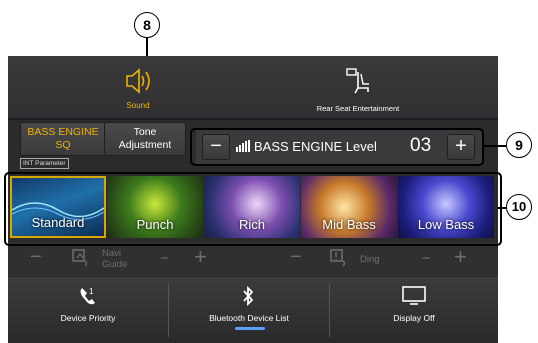 The width and height of the screenshot is (538, 343). I want to click on device-priority-label: Device Priority, so click(88, 318).